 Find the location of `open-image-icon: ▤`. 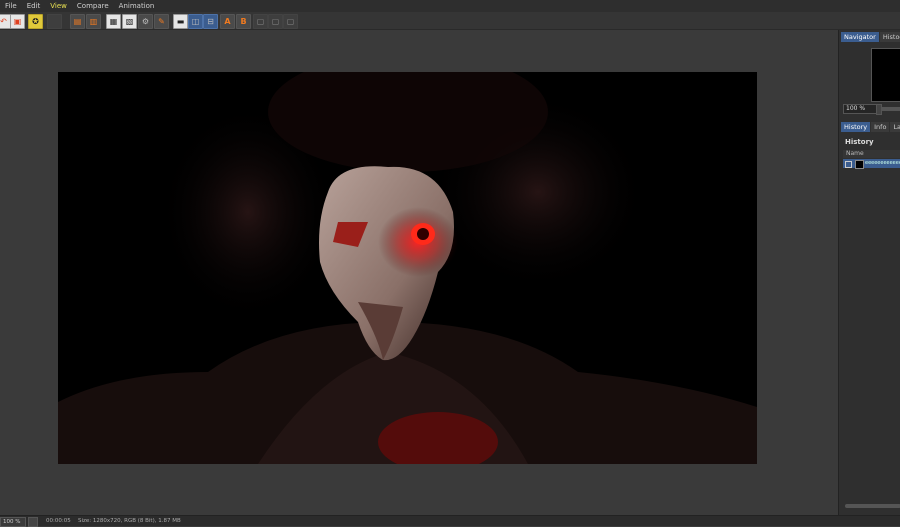

open-image-icon: ▤ is located at coordinates (77, 21).